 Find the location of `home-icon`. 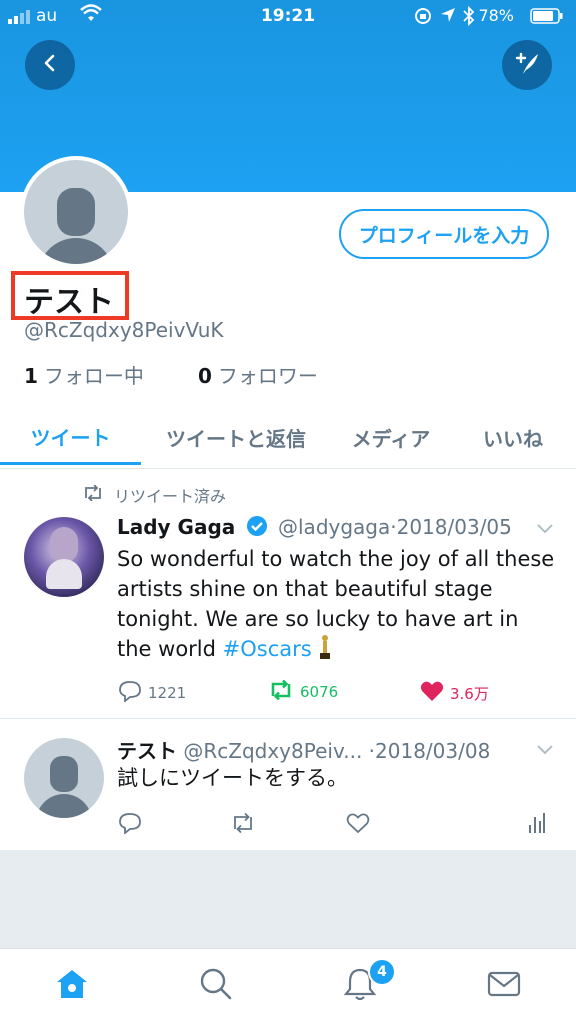

home-icon is located at coordinates (72, 986).